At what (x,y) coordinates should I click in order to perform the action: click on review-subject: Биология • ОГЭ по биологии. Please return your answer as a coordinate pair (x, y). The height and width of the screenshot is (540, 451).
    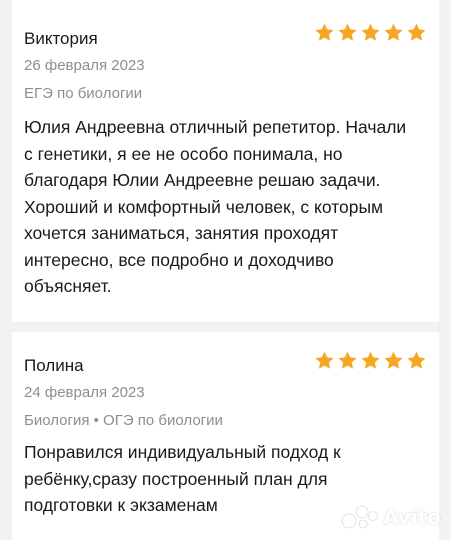
    Looking at the image, I should click on (123, 420).